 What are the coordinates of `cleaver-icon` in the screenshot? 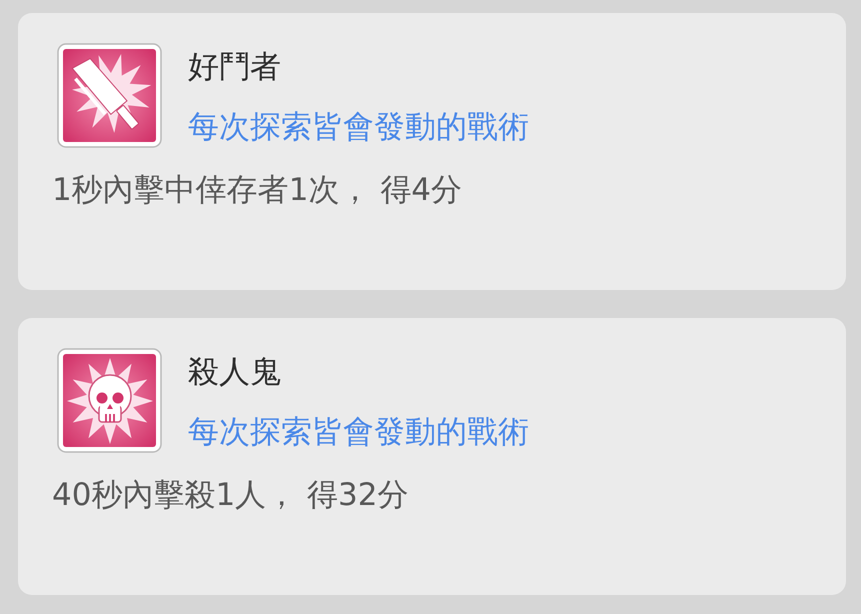 It's located at (110, 96).